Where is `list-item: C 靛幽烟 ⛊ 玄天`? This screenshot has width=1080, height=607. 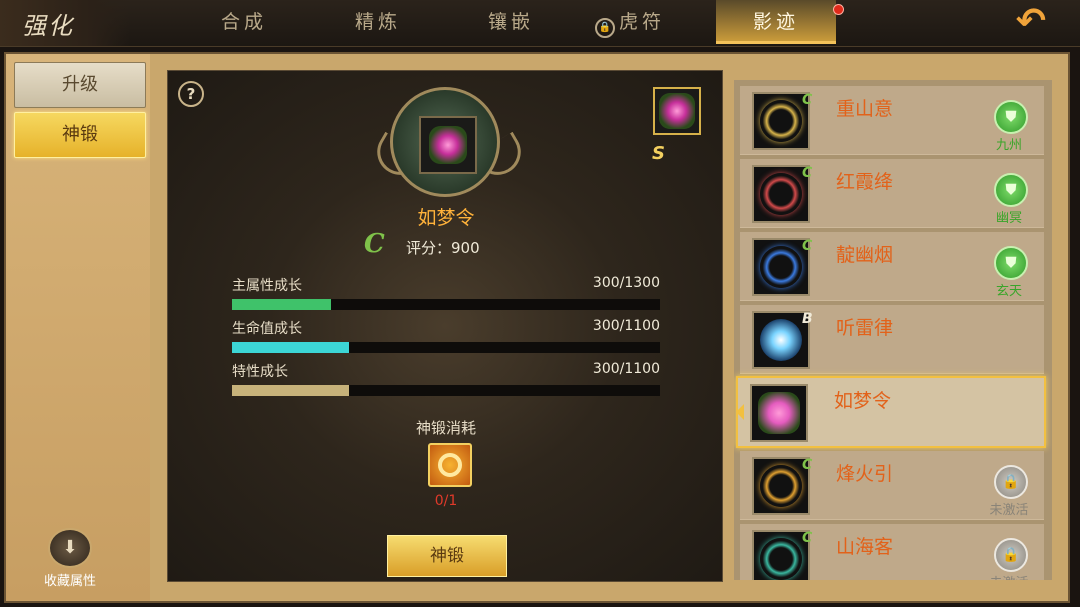
list-item: C 靛幽烟 ⛊ 玄天 is located at coordinates (892, 266).